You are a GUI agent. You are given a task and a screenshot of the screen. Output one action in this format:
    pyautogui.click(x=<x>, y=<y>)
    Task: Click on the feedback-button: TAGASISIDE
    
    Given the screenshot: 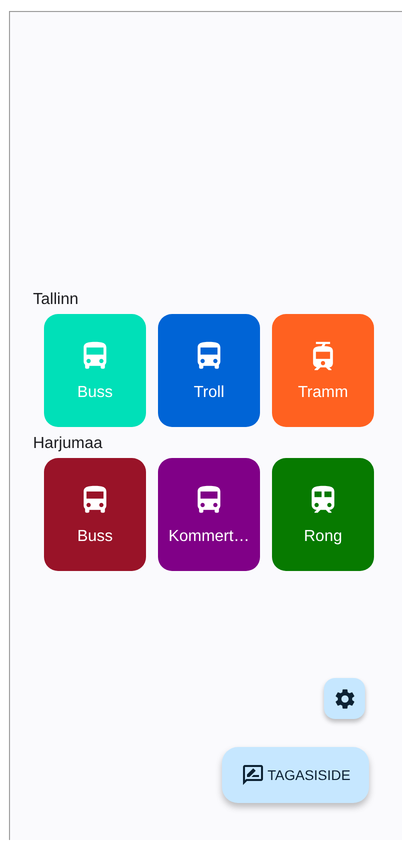 What is the action you would take?
    pyautogui.click(x=295, y=775)
    